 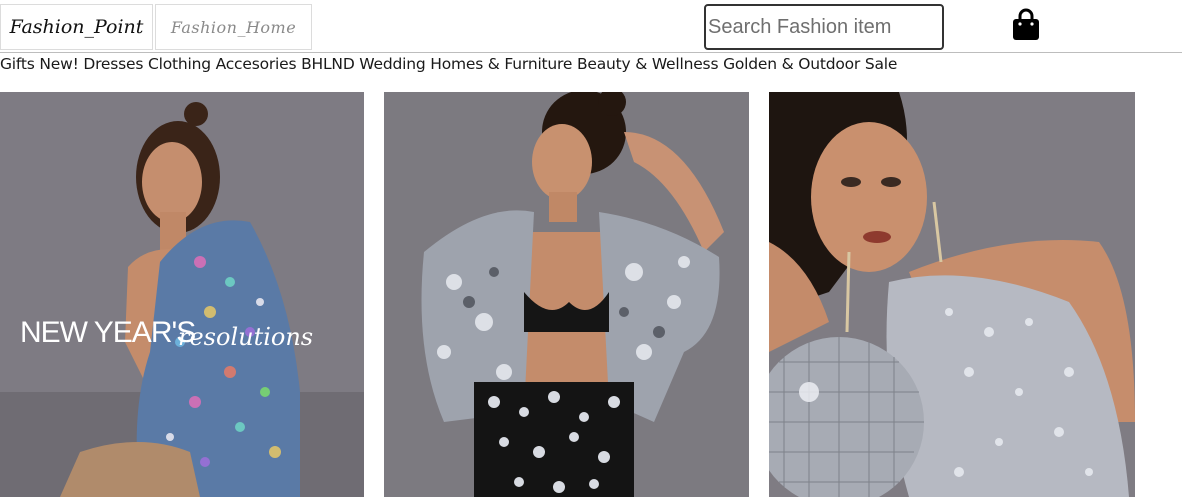 I want to click on nav-item-dresses: Dresses, so click(x=113, y=64).